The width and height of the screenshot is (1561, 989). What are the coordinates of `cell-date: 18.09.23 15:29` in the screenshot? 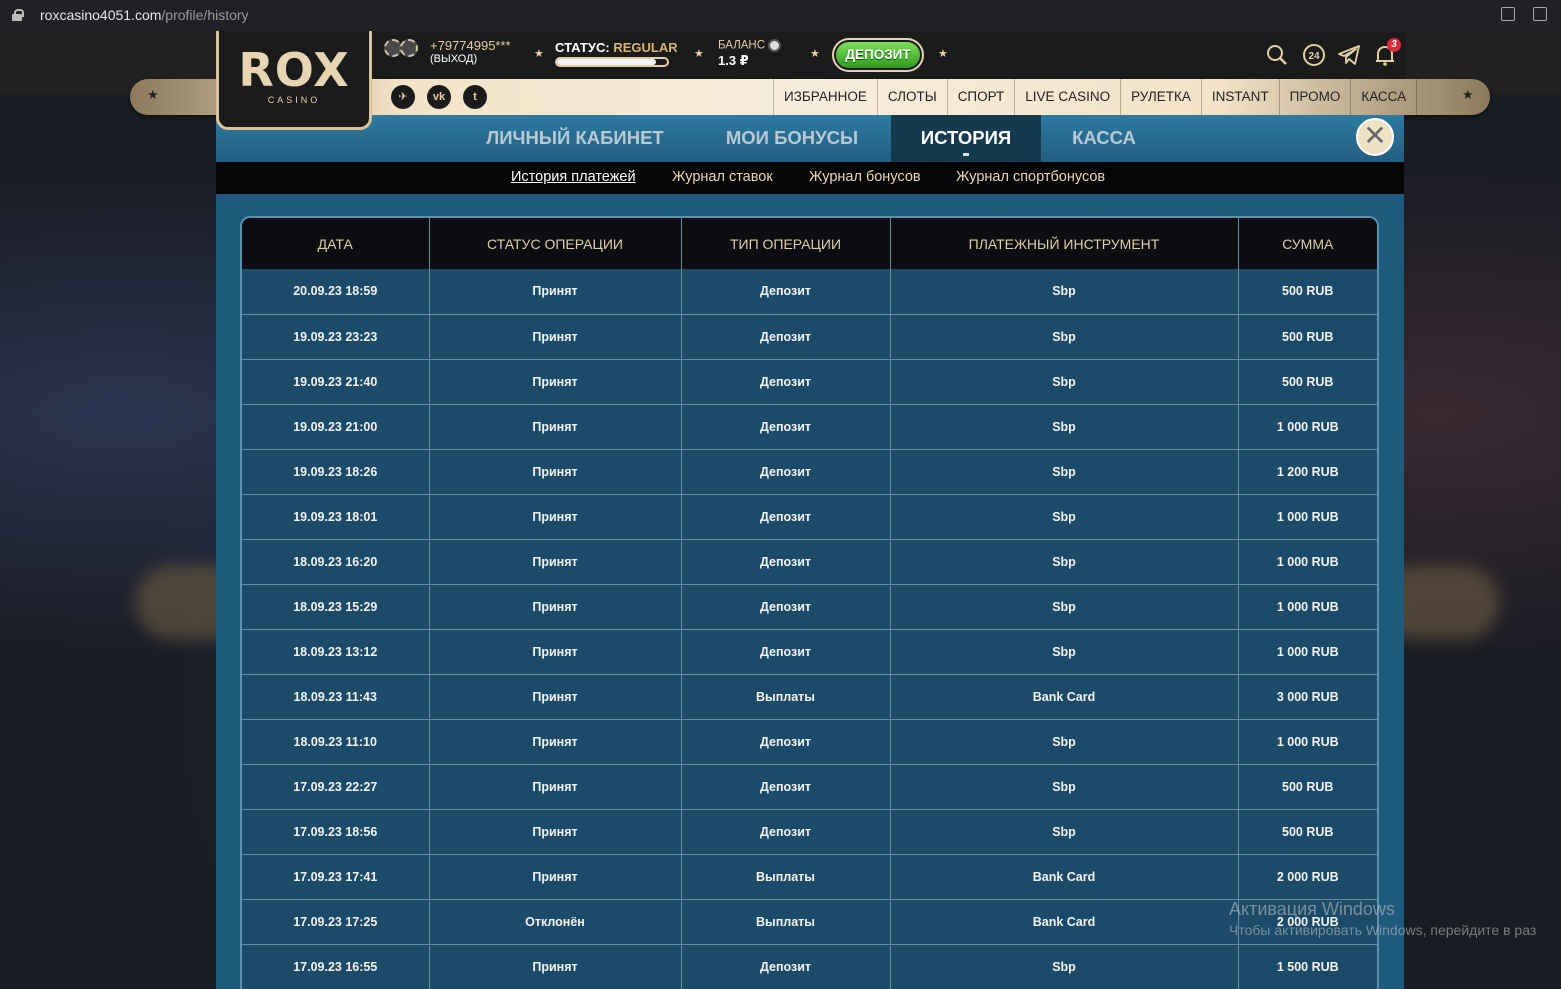 It's located at (336, 607).